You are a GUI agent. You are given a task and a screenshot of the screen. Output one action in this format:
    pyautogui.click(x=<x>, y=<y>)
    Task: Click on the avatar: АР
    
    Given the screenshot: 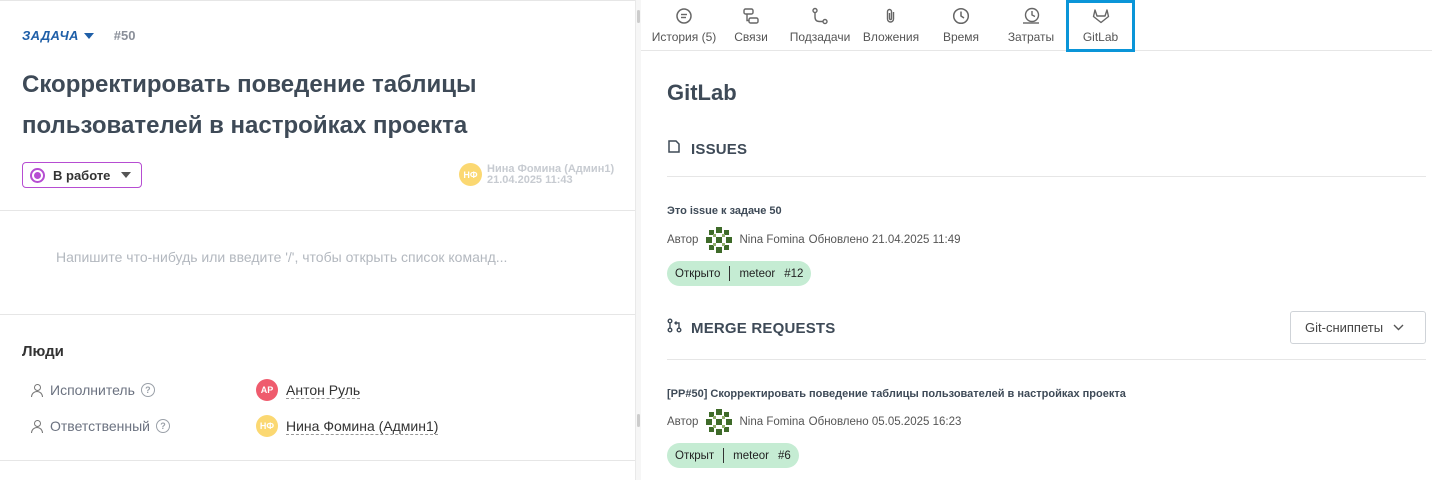 What is the action you would take?
    pyautogui.click(x=267, y=390)
    